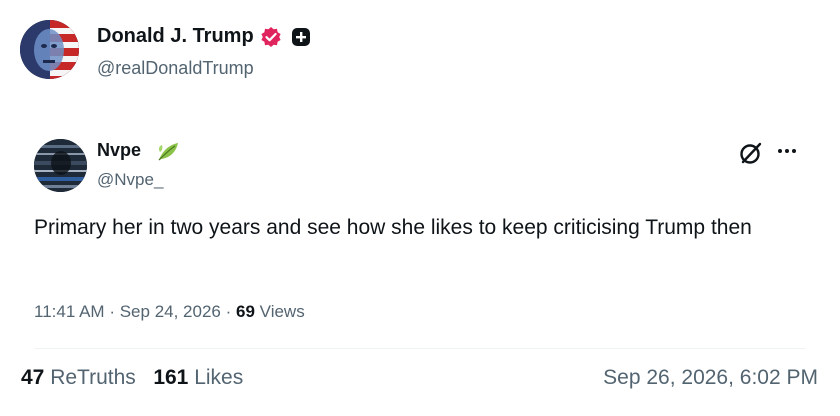  I want to click on grok-icon, so click(751, 153).